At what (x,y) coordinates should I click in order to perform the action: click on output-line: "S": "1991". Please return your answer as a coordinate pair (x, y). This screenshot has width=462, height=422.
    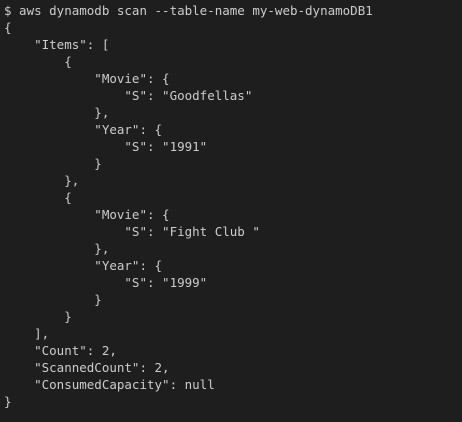
    Looking at the image, I should click on (106, 146).